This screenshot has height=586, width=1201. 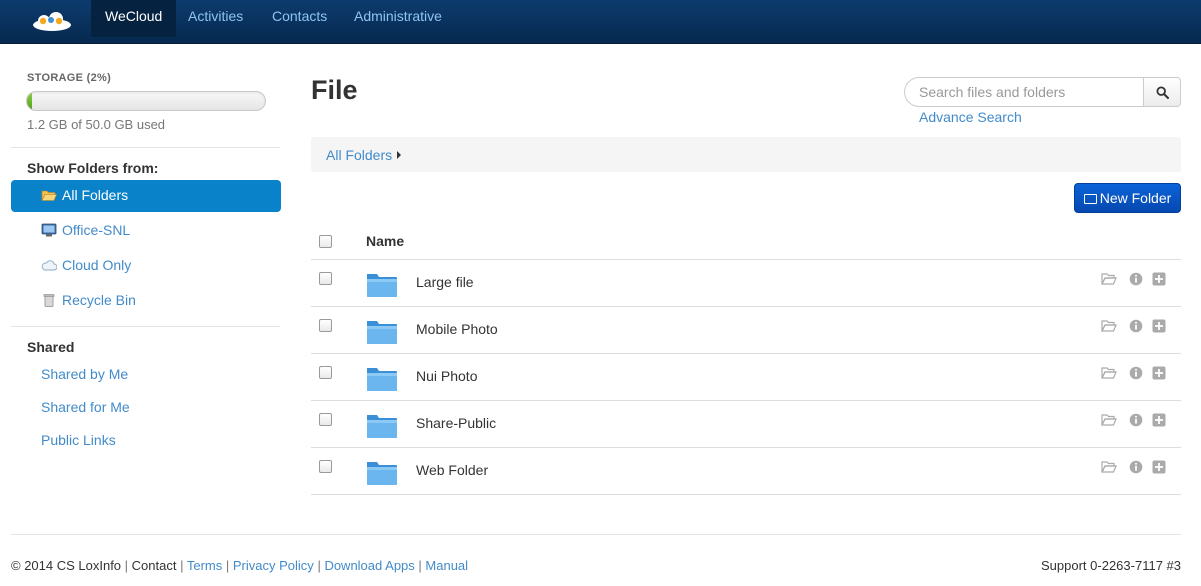 What do you see at coordinates (273, 565) in the screenshot?
I see `footer-privacy-link: Privacy Policy` at bounding box center [273, 565].